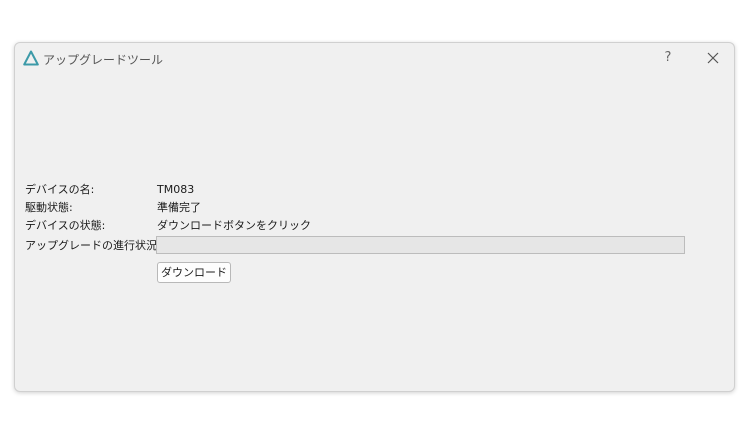 The width and height of the screenshot is (750, 447). Describe the element at coordinates (49, 207) in the screenshot. I see `driver-status-label: 駆動状態:` at that location.